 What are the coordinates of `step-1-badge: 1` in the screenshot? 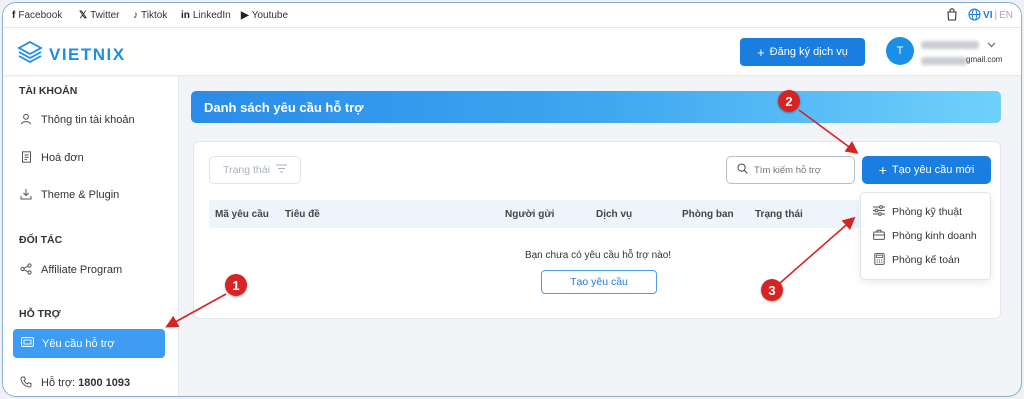 It's located at (236, 285).